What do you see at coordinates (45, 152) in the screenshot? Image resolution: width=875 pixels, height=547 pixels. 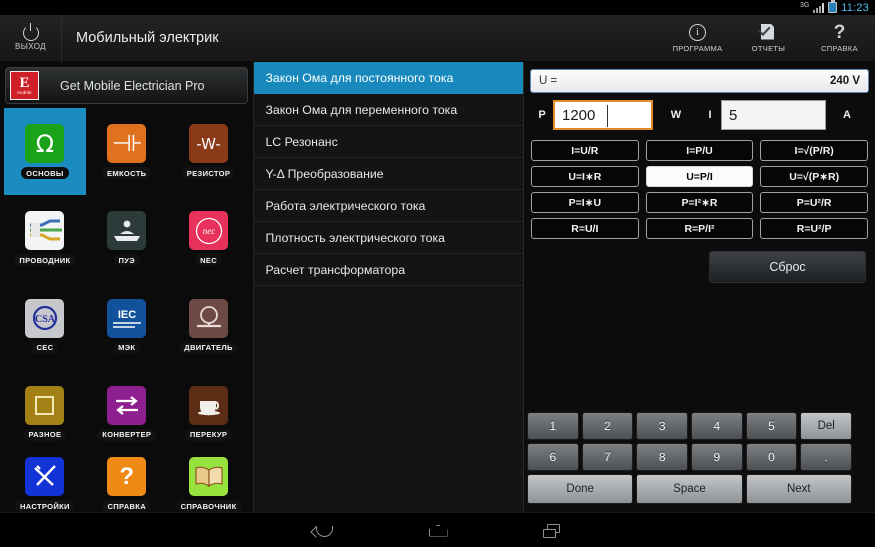 I see `sidebar-item-osnovy: Ω ОСНОВЫ` at bounding box center [45, 152].